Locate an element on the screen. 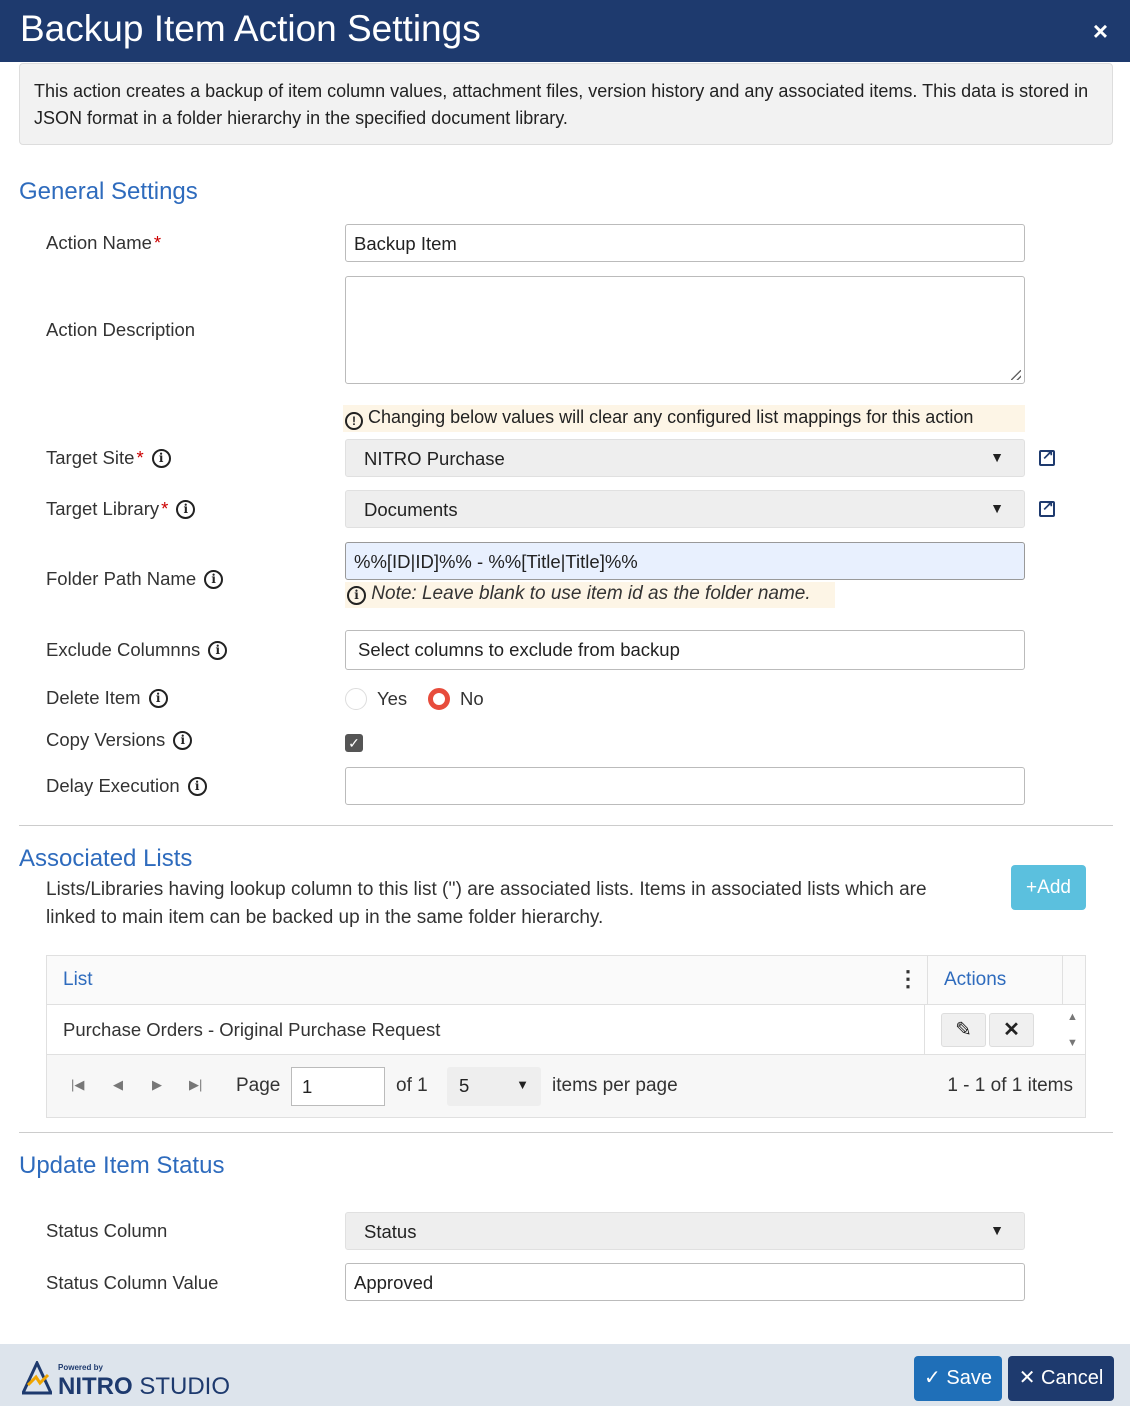 Image resolution: width=1130 pixels, height=1406 pixels. status-column-label: Status Column is located at coordinates (107, 1230).